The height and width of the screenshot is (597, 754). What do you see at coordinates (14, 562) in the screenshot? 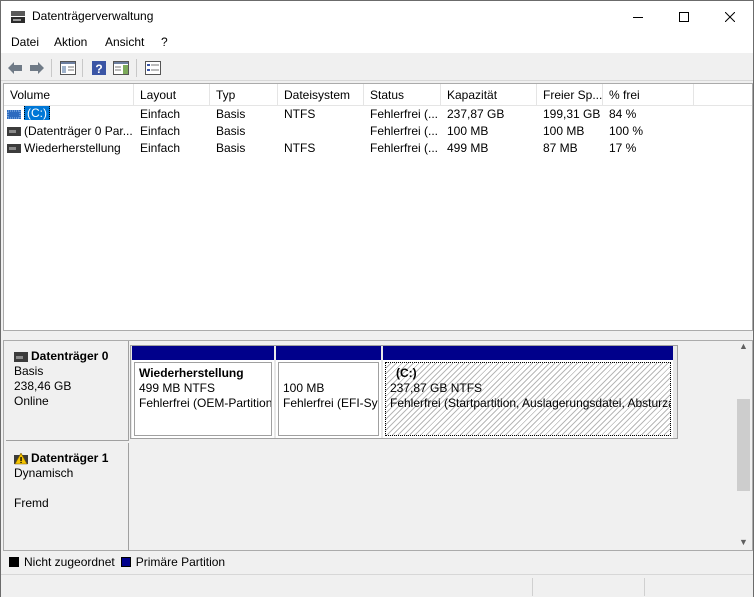
I see `legend-swatch-unallocated` at bounding box center [14, 562].